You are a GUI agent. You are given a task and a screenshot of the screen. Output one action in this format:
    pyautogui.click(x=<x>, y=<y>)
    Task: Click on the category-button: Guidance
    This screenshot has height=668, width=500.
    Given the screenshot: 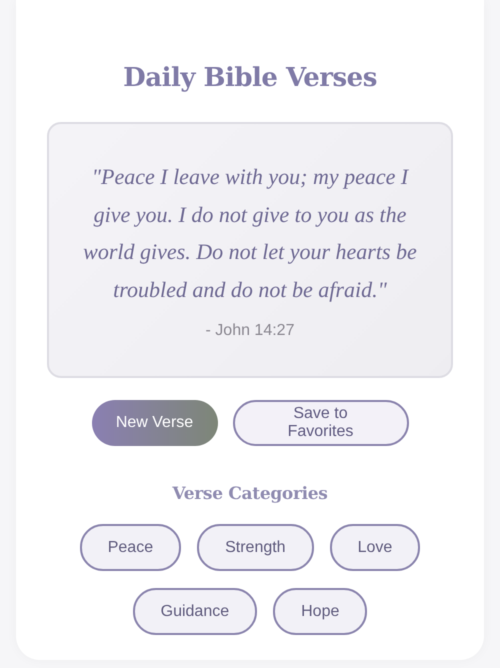 What is the action you would take?
    pyautogui.click(x=195, y=611)
    